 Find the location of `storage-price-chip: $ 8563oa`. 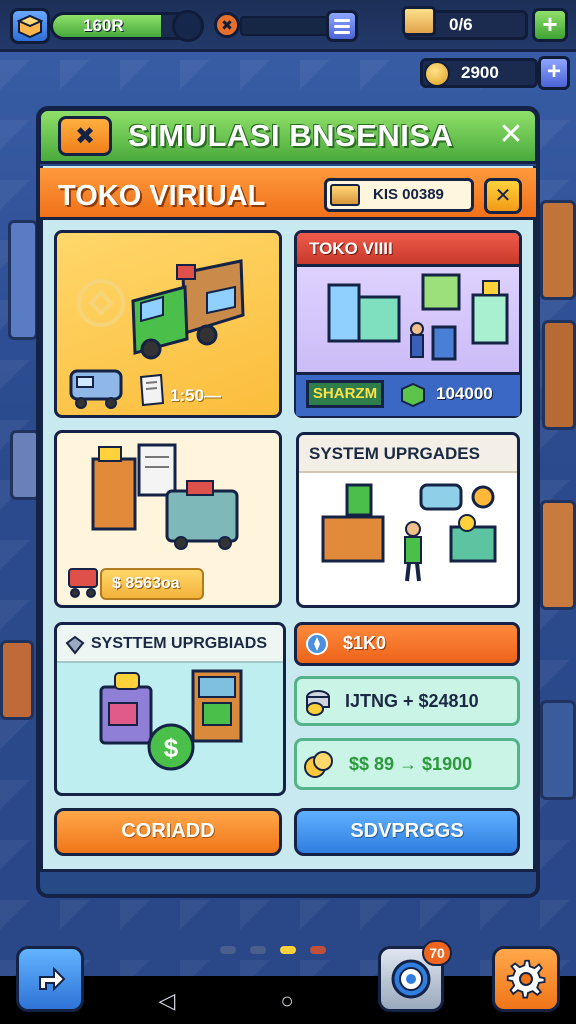

storage-price-chip: $ 8563oa is located at coordinates (152, 584).